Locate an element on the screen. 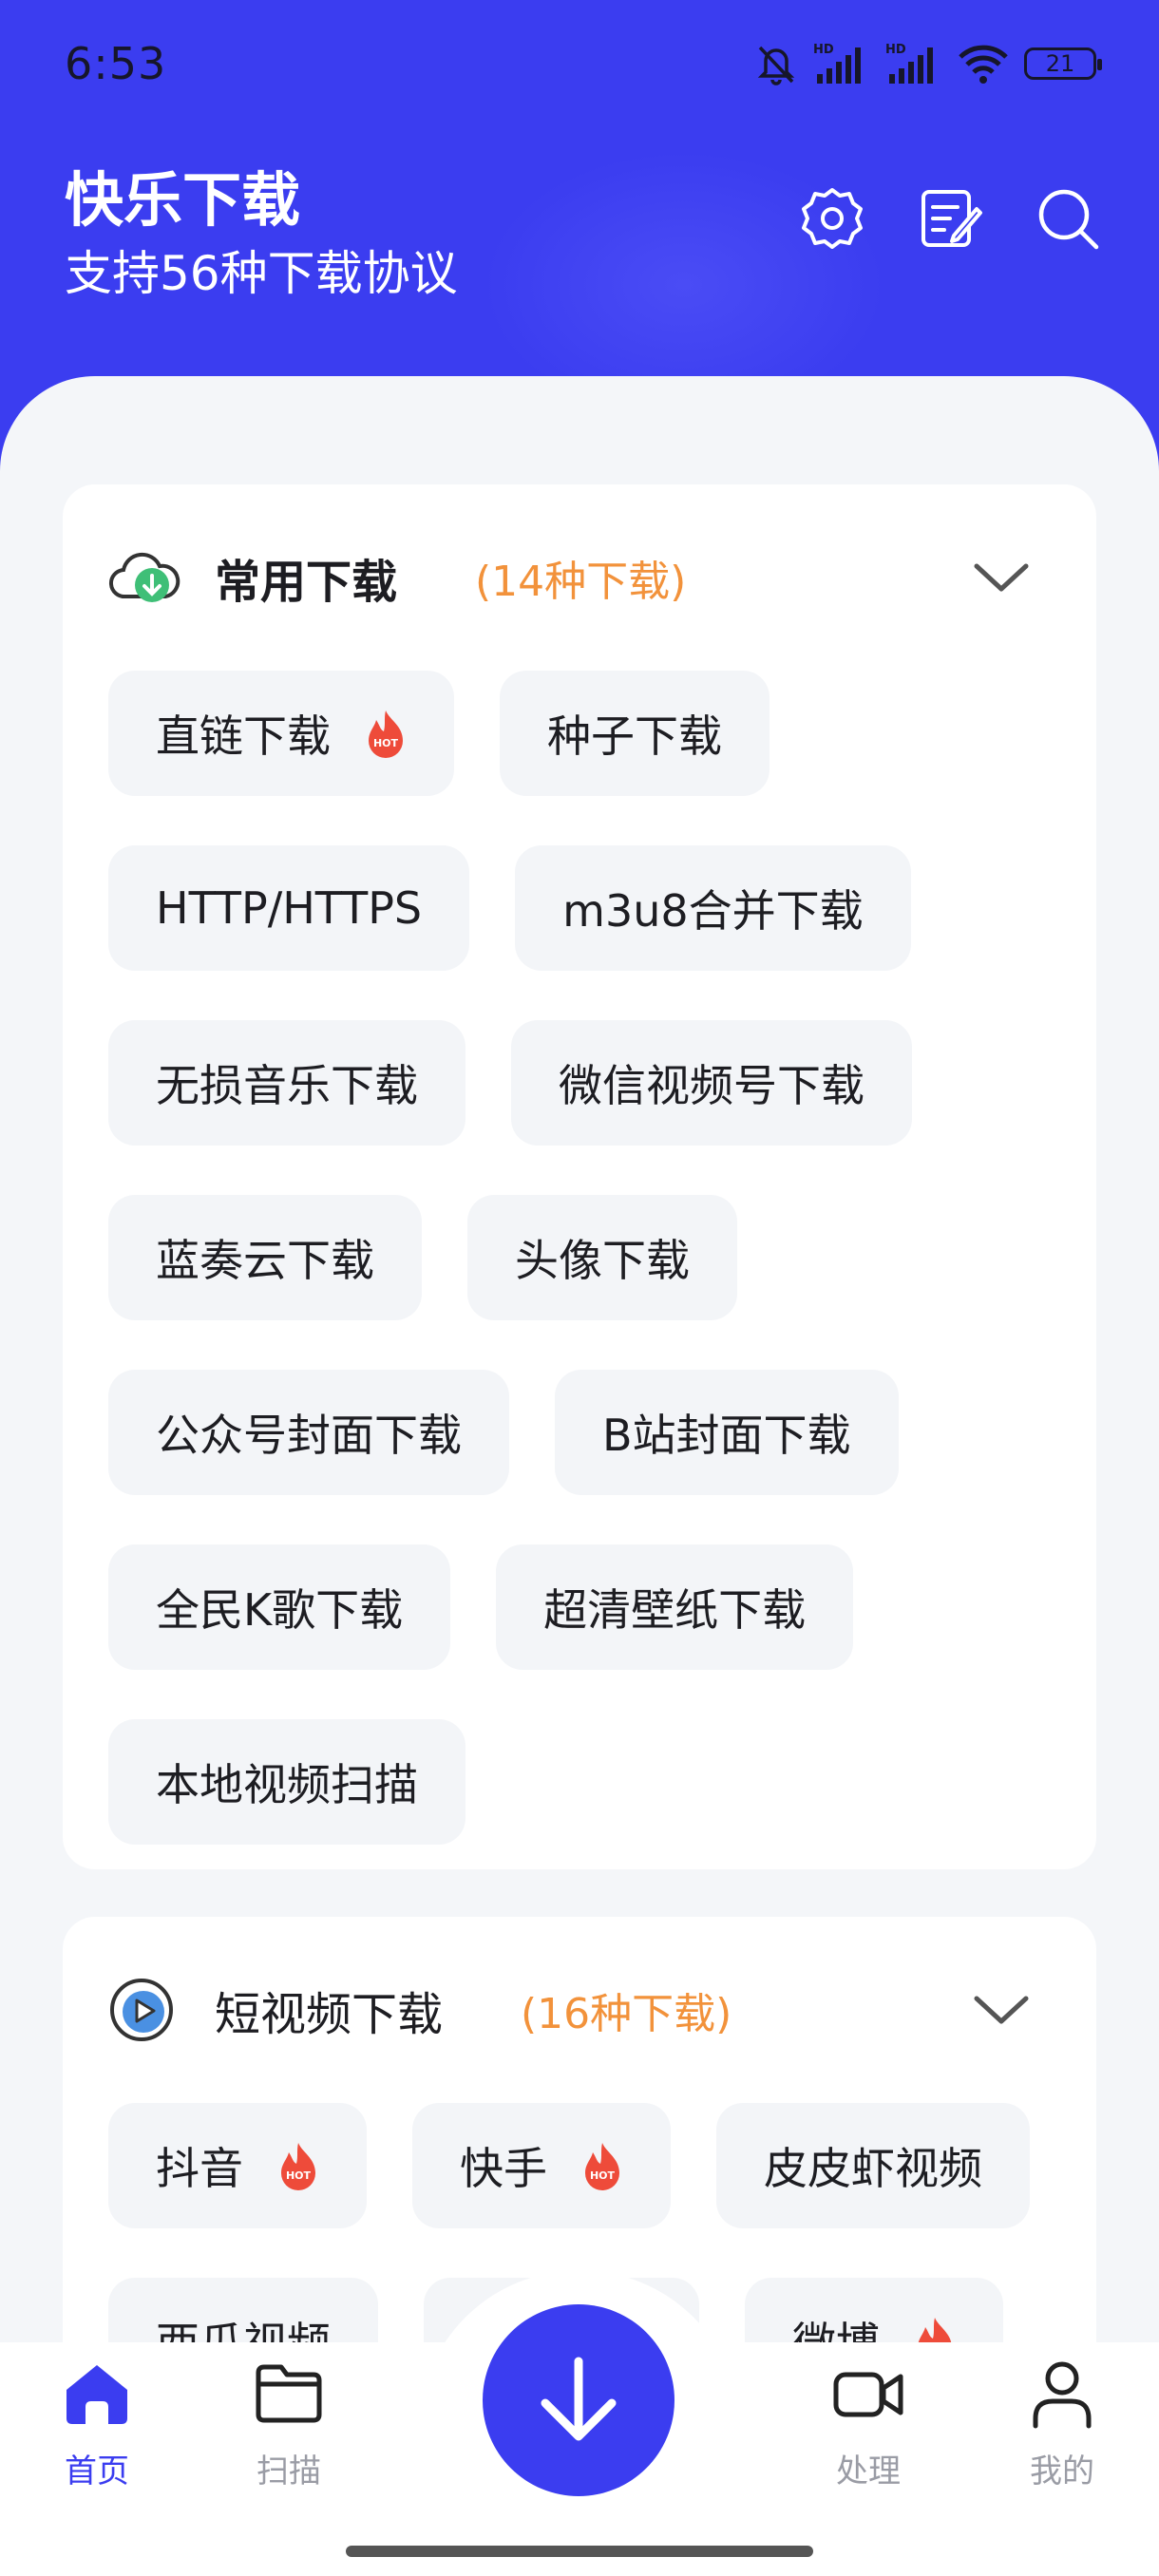 Image resolution: width=1159 pixels, height=2576 pixels. card-header: 常用下载 (14种下载) is located at coordinates (579, 577).